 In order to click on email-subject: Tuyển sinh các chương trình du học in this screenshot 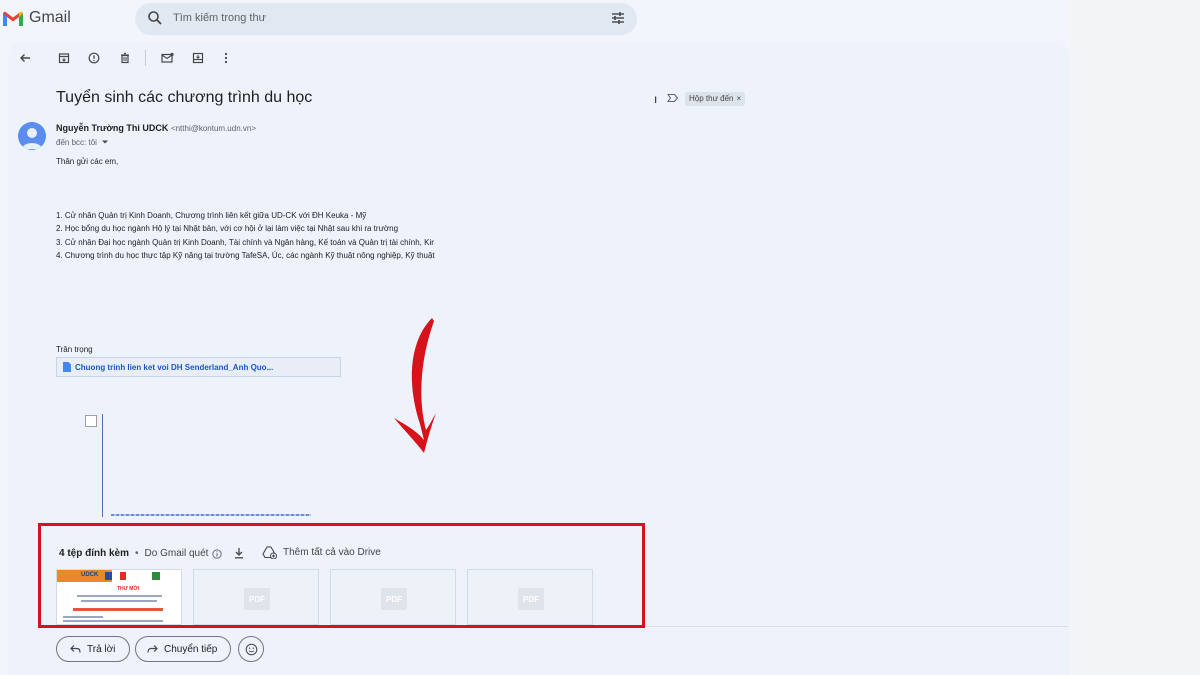, I will do `click(184, 97)`.